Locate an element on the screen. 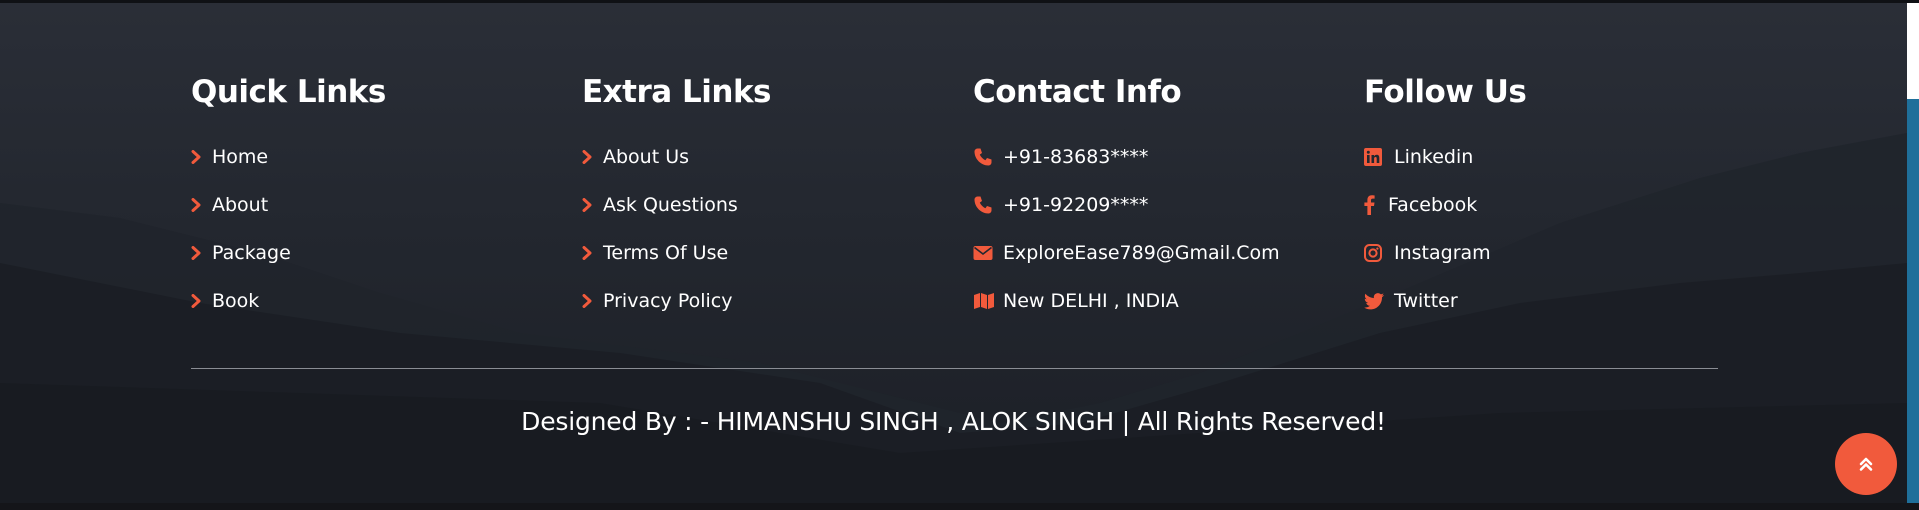 The image size is (1919, 510). page-scrollbar is located at coordinates (1913, 253).